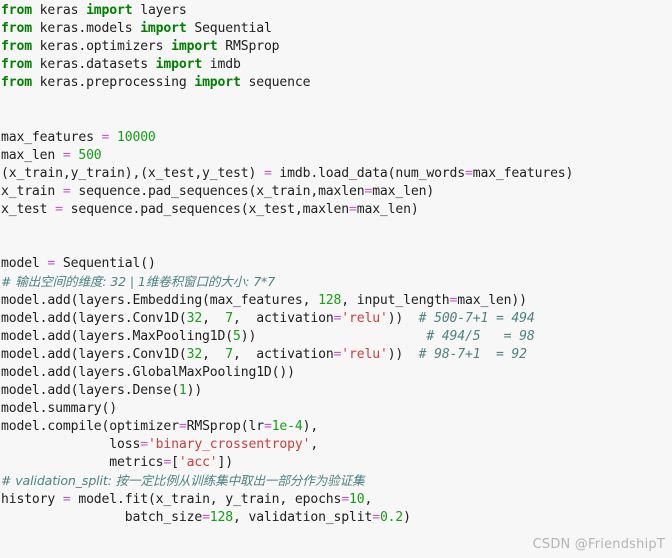 The image size is (672, 558). Describe the element at coordinates (598, 544) in the screenshot. I see `csdn-watermark: CSDN @FriendshipT` at that location.